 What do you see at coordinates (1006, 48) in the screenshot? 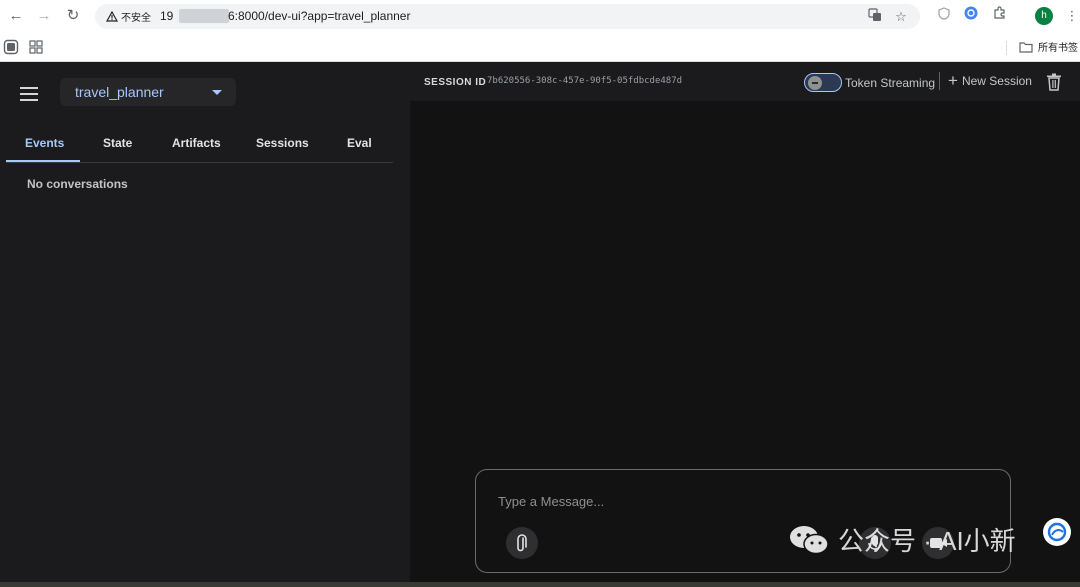
I see `bookmarks-divider` at bounding box center [1006, 48].